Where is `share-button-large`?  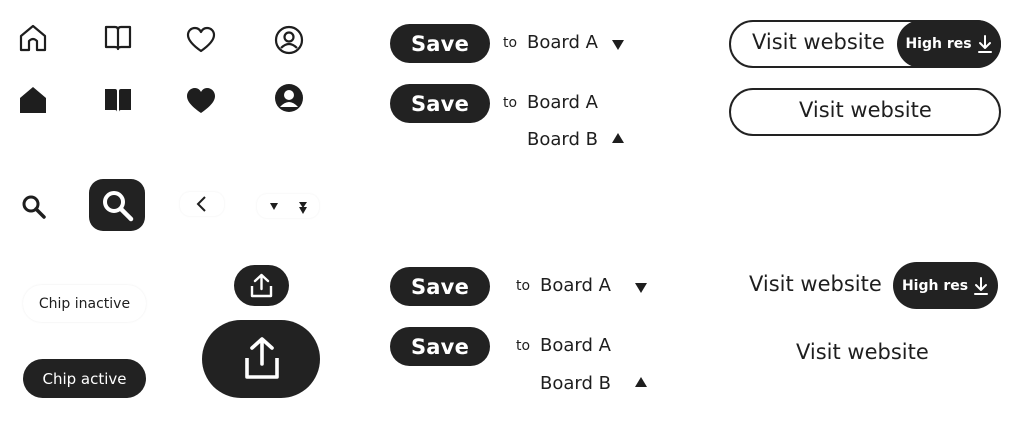 share-button-large is located at coordinates (261, 359).